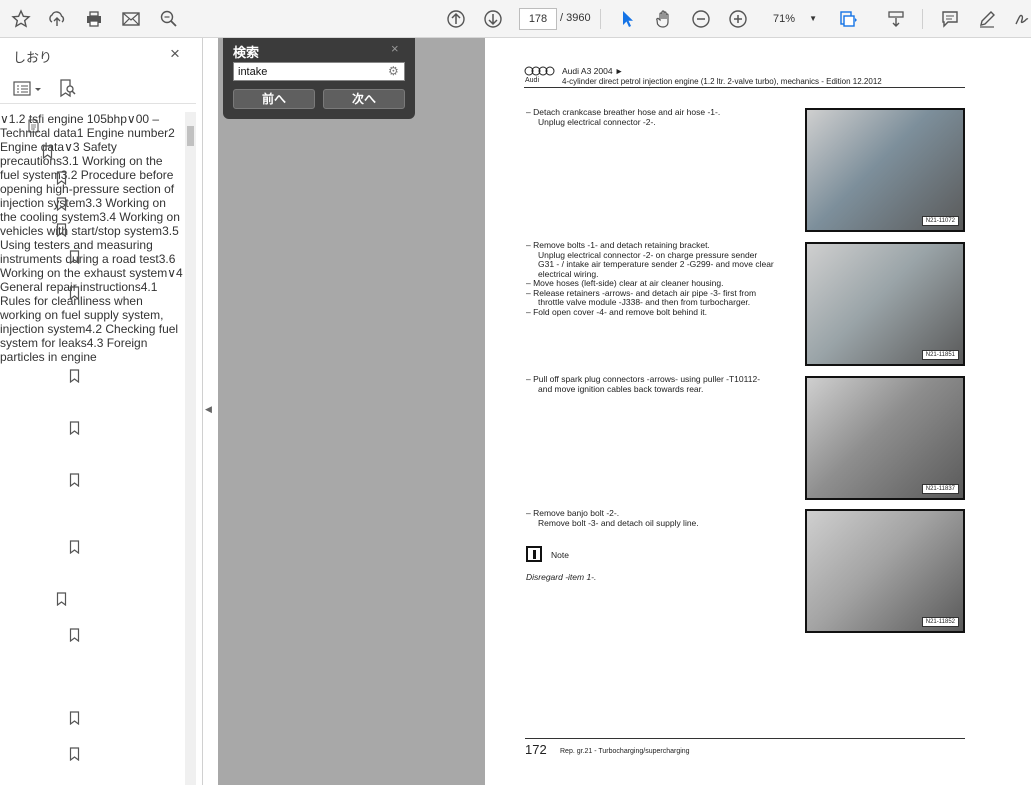 The height and width of the screenshot is (785, 1031). I want to click on print-icon, so click(94, 19).